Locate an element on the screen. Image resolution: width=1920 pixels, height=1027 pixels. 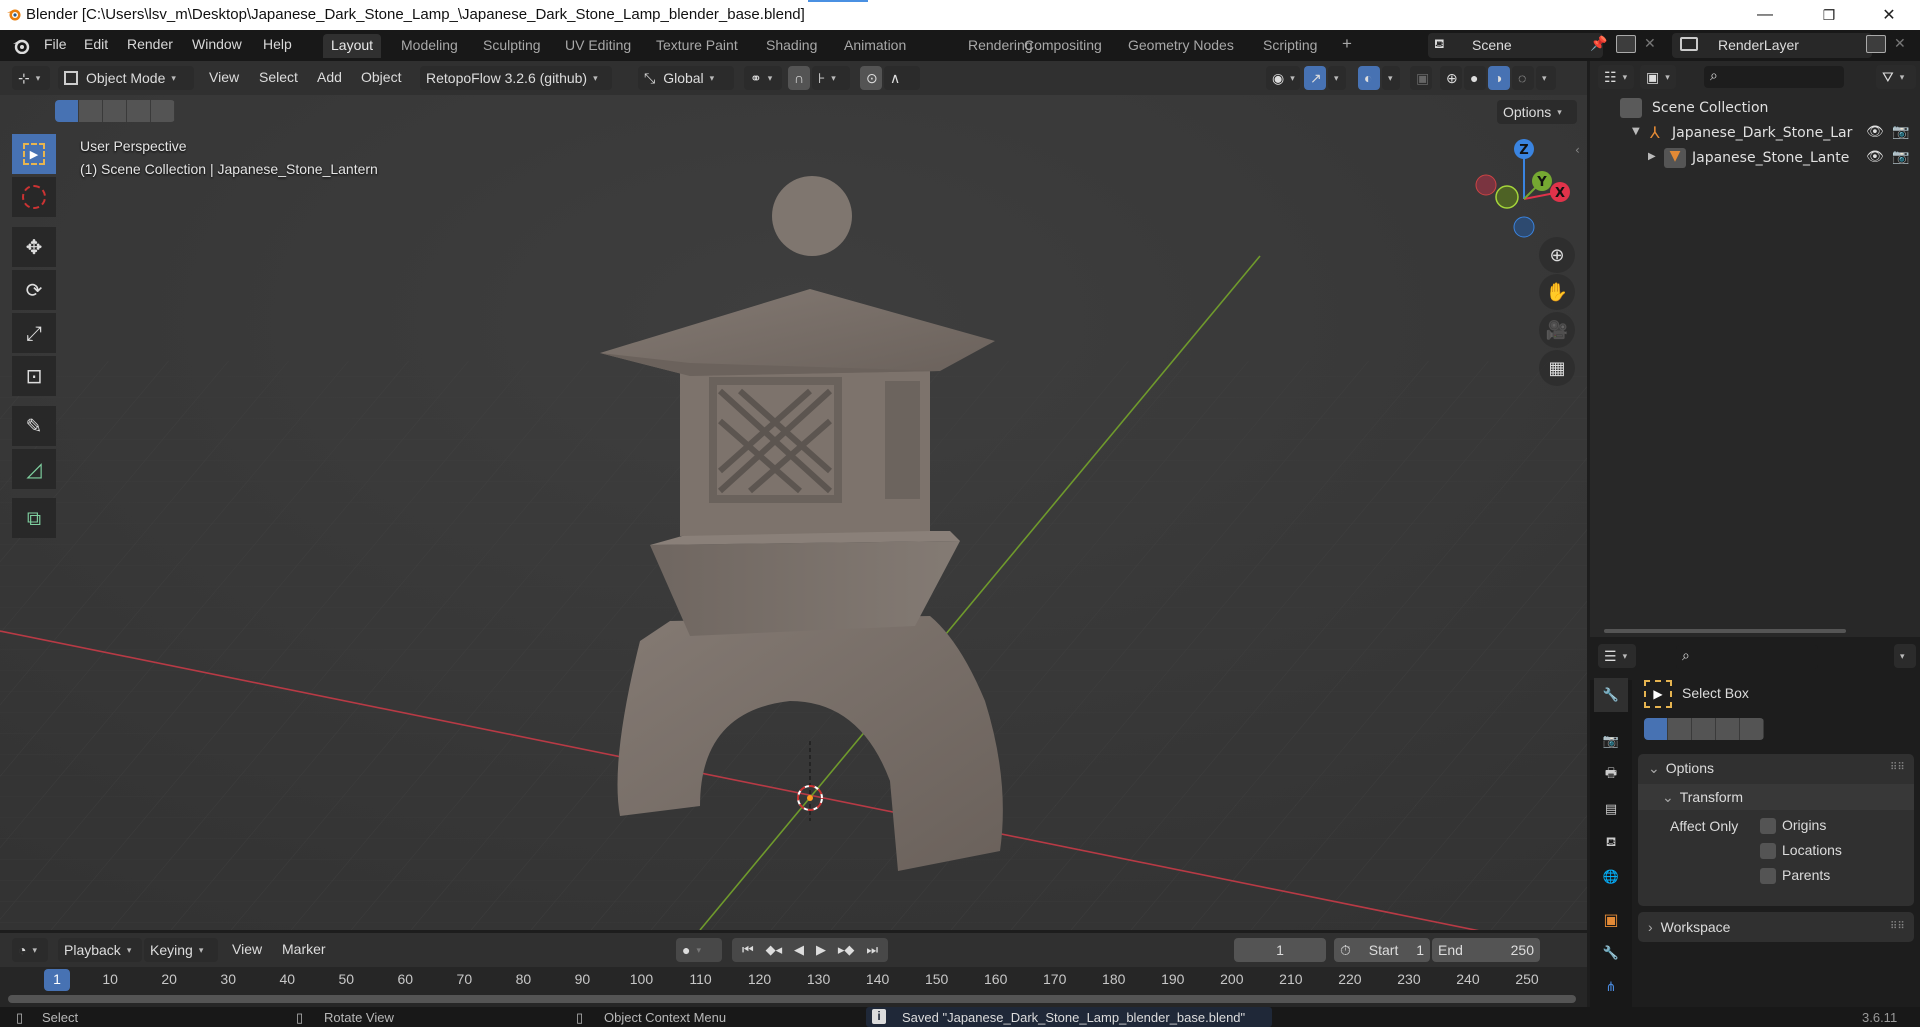
close-button: ✕ is located at coordinates (1889, 15).